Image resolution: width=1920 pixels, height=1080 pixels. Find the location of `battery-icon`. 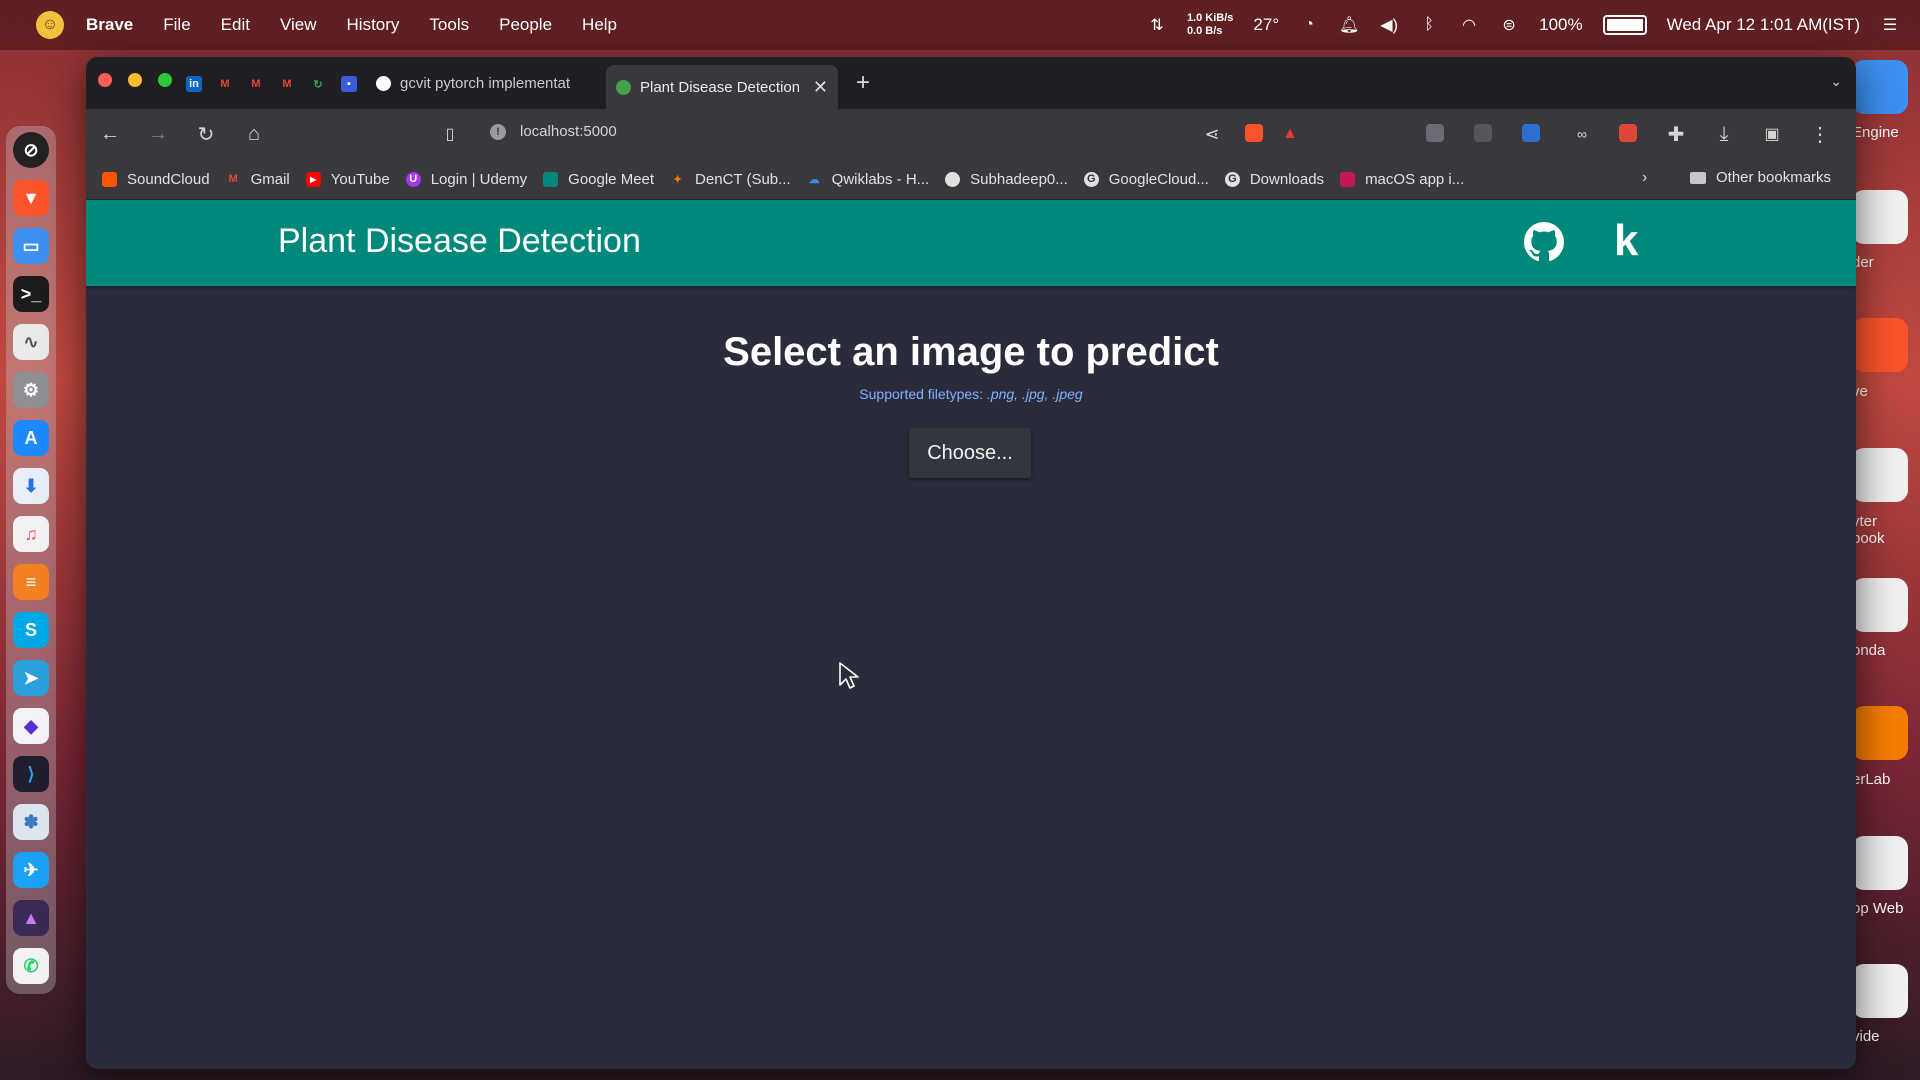

battery-icon is located at coordinates (1624, 25).